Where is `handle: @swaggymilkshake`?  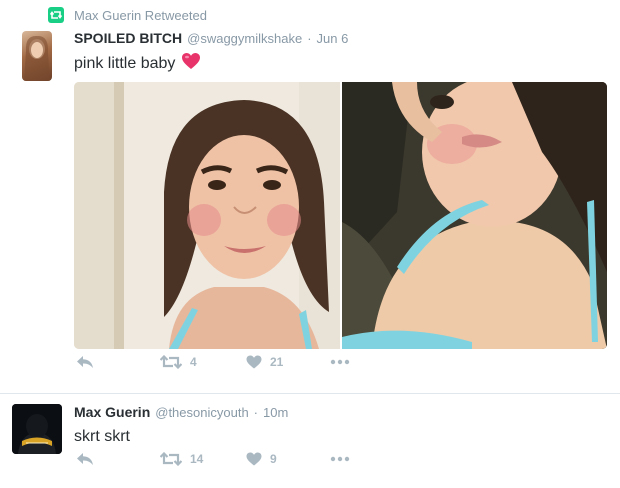
handle: @swaggymilkshake is located at coordinates (244, 38).